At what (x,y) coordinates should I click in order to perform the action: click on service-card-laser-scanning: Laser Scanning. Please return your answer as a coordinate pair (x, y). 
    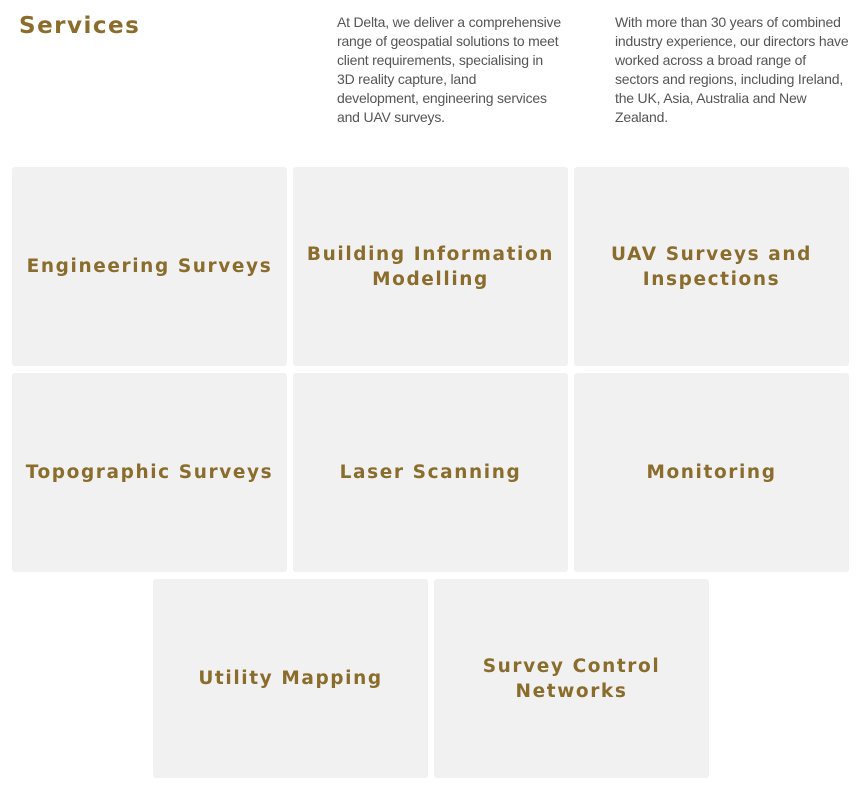
    Looking at the image, I should click on (430, 472).